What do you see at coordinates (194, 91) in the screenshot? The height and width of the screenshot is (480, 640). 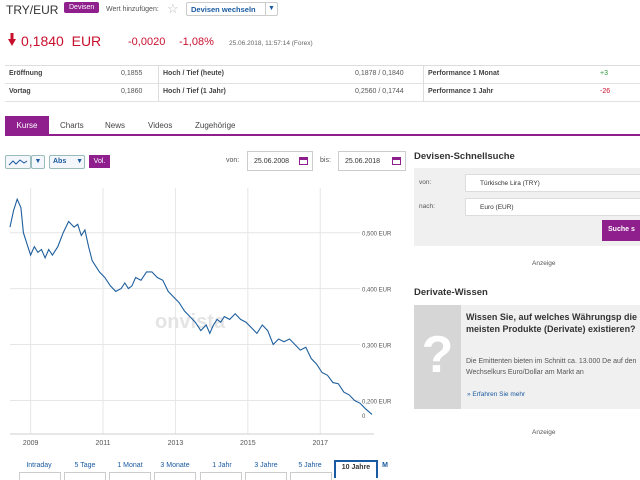 I see `stat-label: Hoch / Tief (1 Jahr)` at bounding box center [194, 91].